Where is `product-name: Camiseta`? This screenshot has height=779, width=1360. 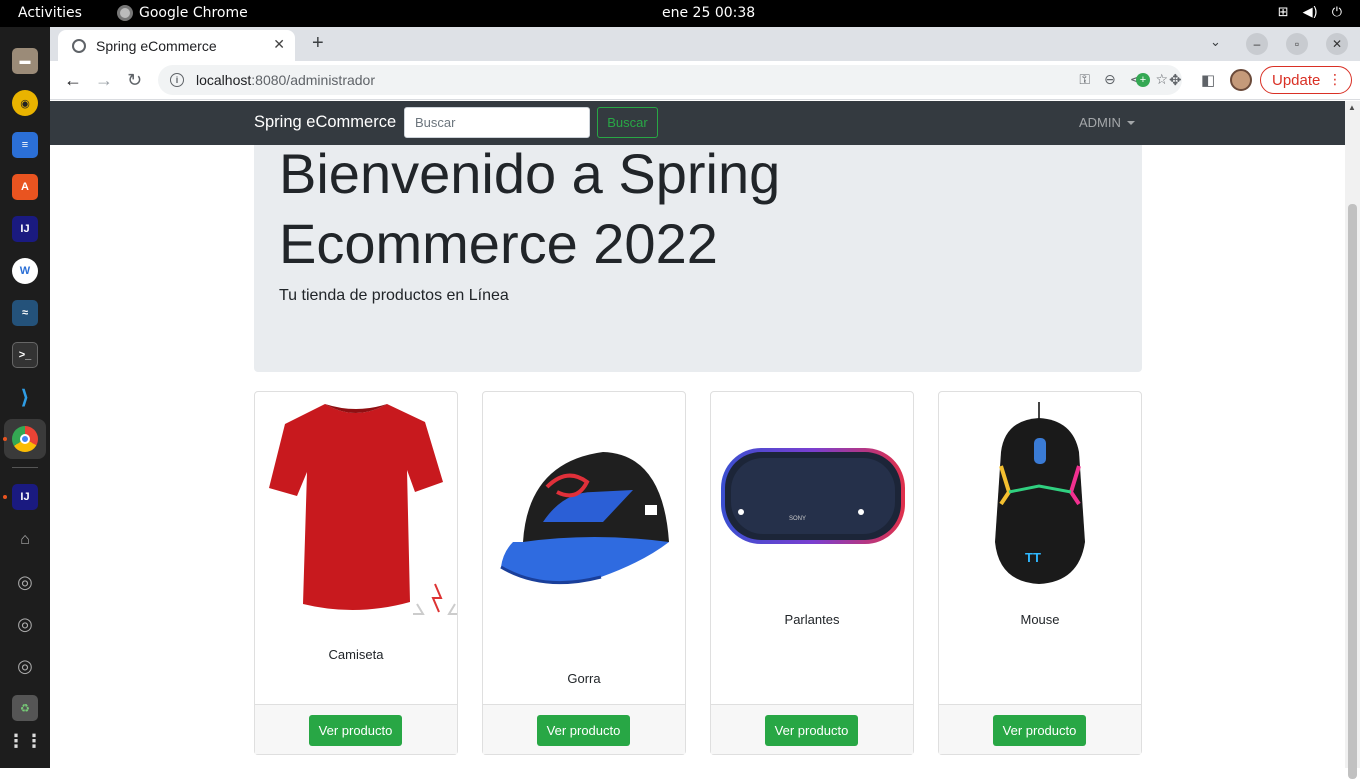 product-name: Camiseta is located at coordinates (356, 654).